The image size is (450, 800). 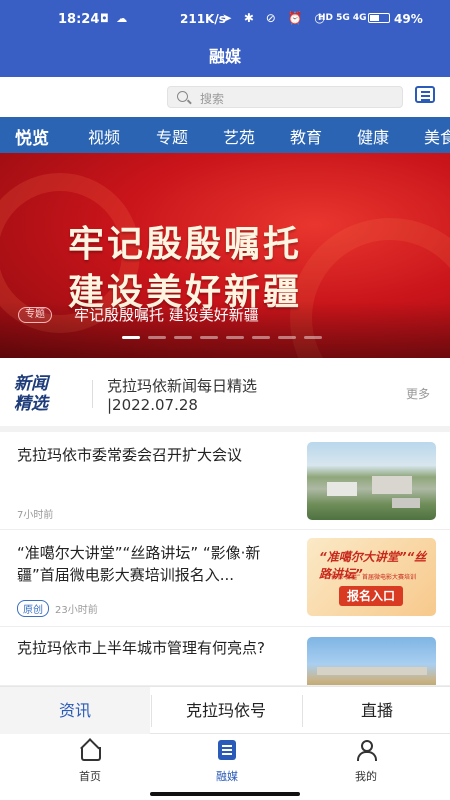 What do you see at coordinates (115, 18) in the screenshot?
I see `notification-icons: ◘ ☁` at bounding box center [115, 18].